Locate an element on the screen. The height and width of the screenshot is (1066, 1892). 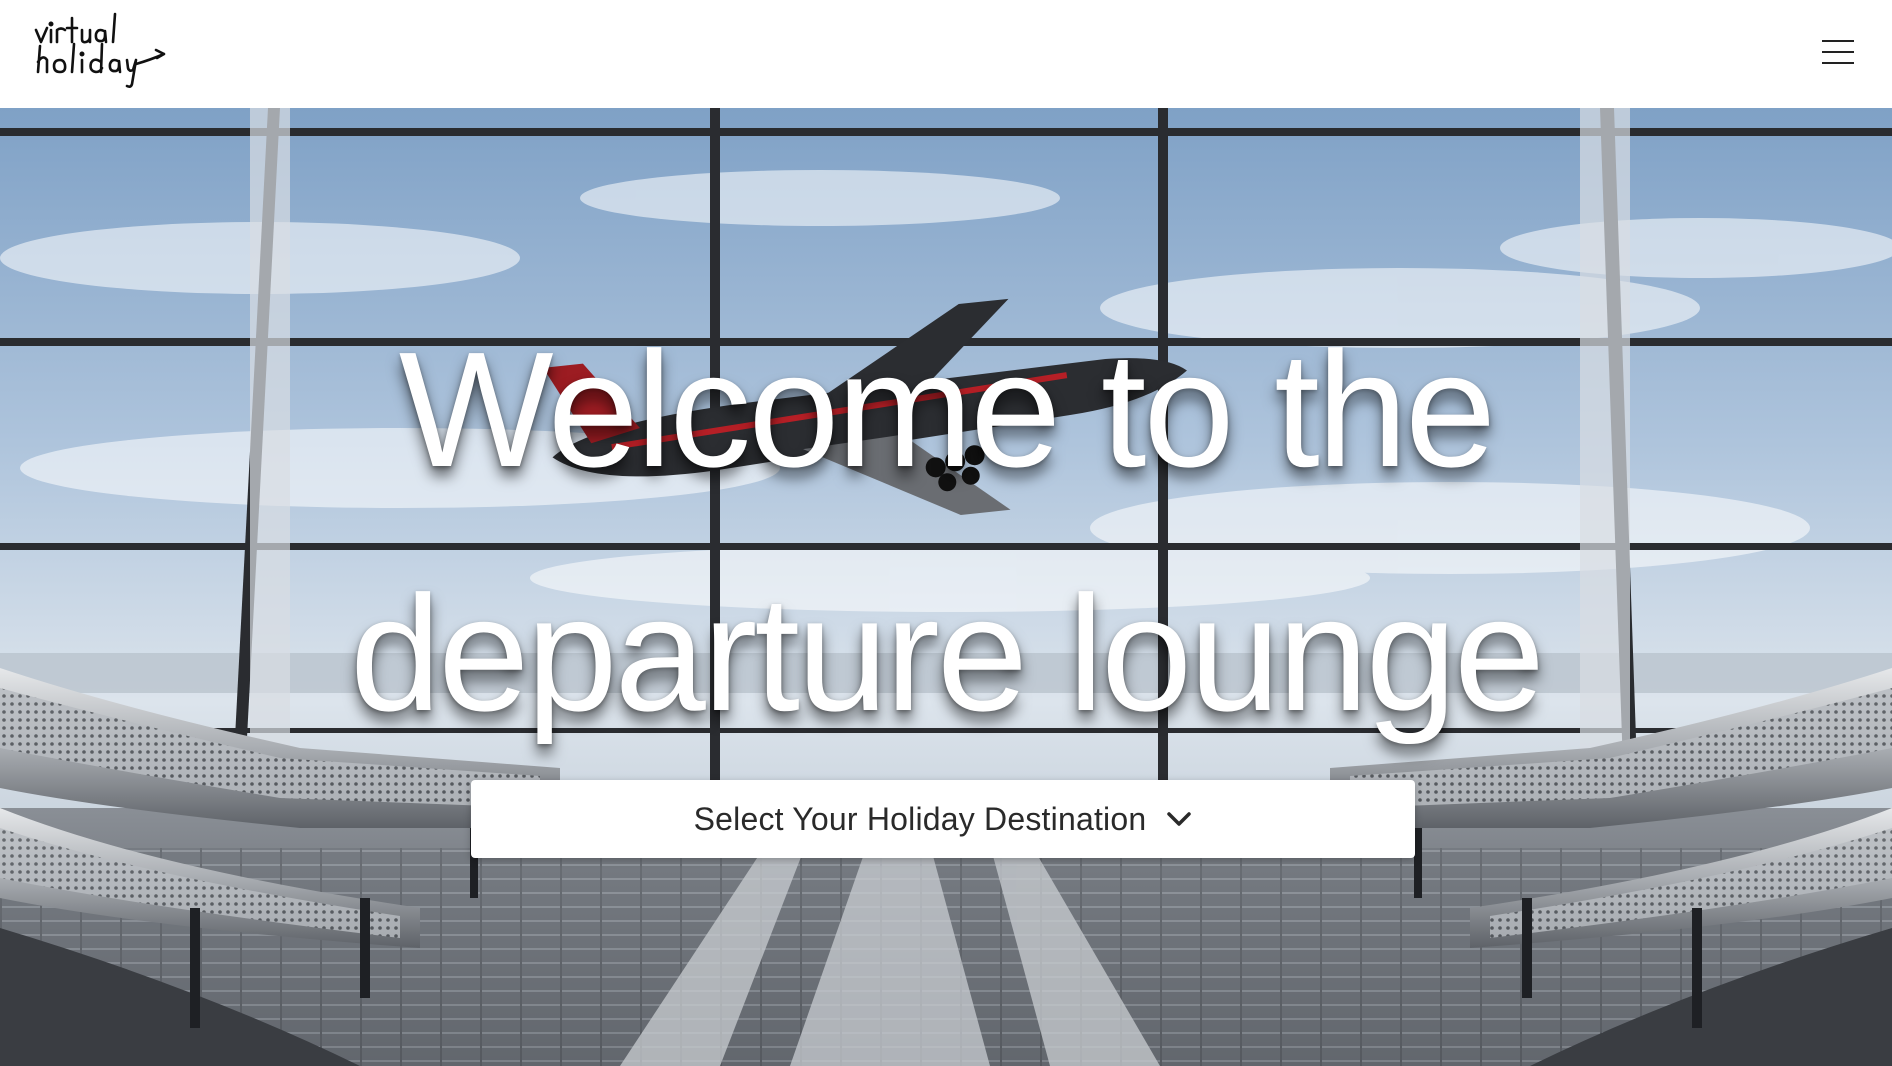
holiday-destination-select: Select Your Holiday Destination is located at coordinates (943, 819).